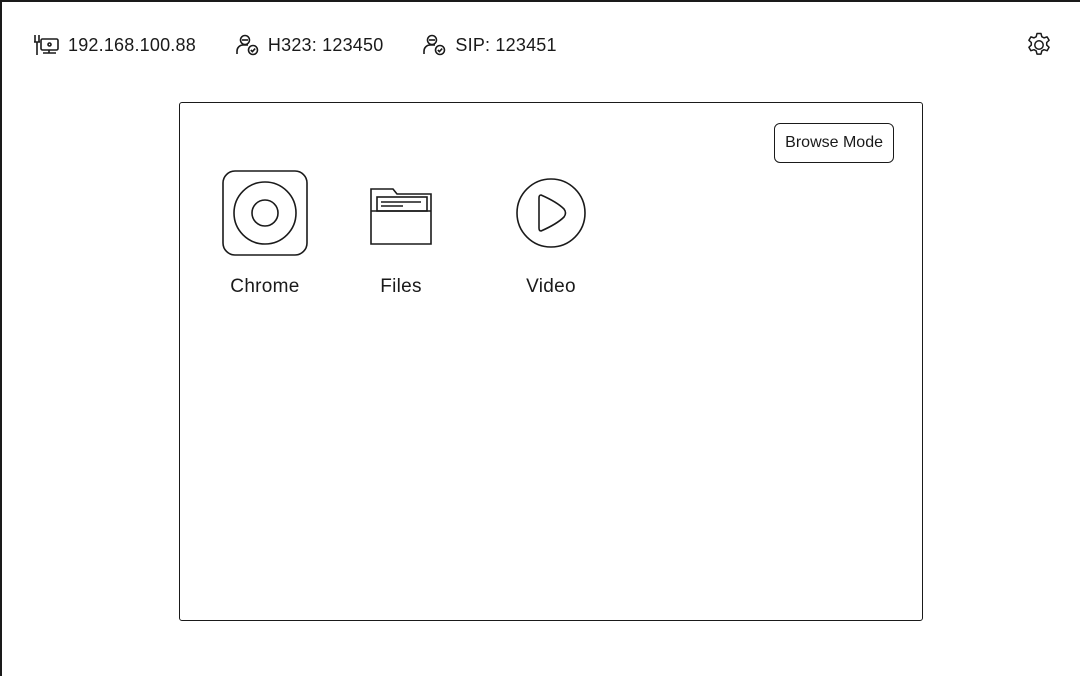 This screenshot has width=1080, height=676. Describe the element at coordinates (401, 286) in the screenshot. I see `app-label-files: Files` at that location.